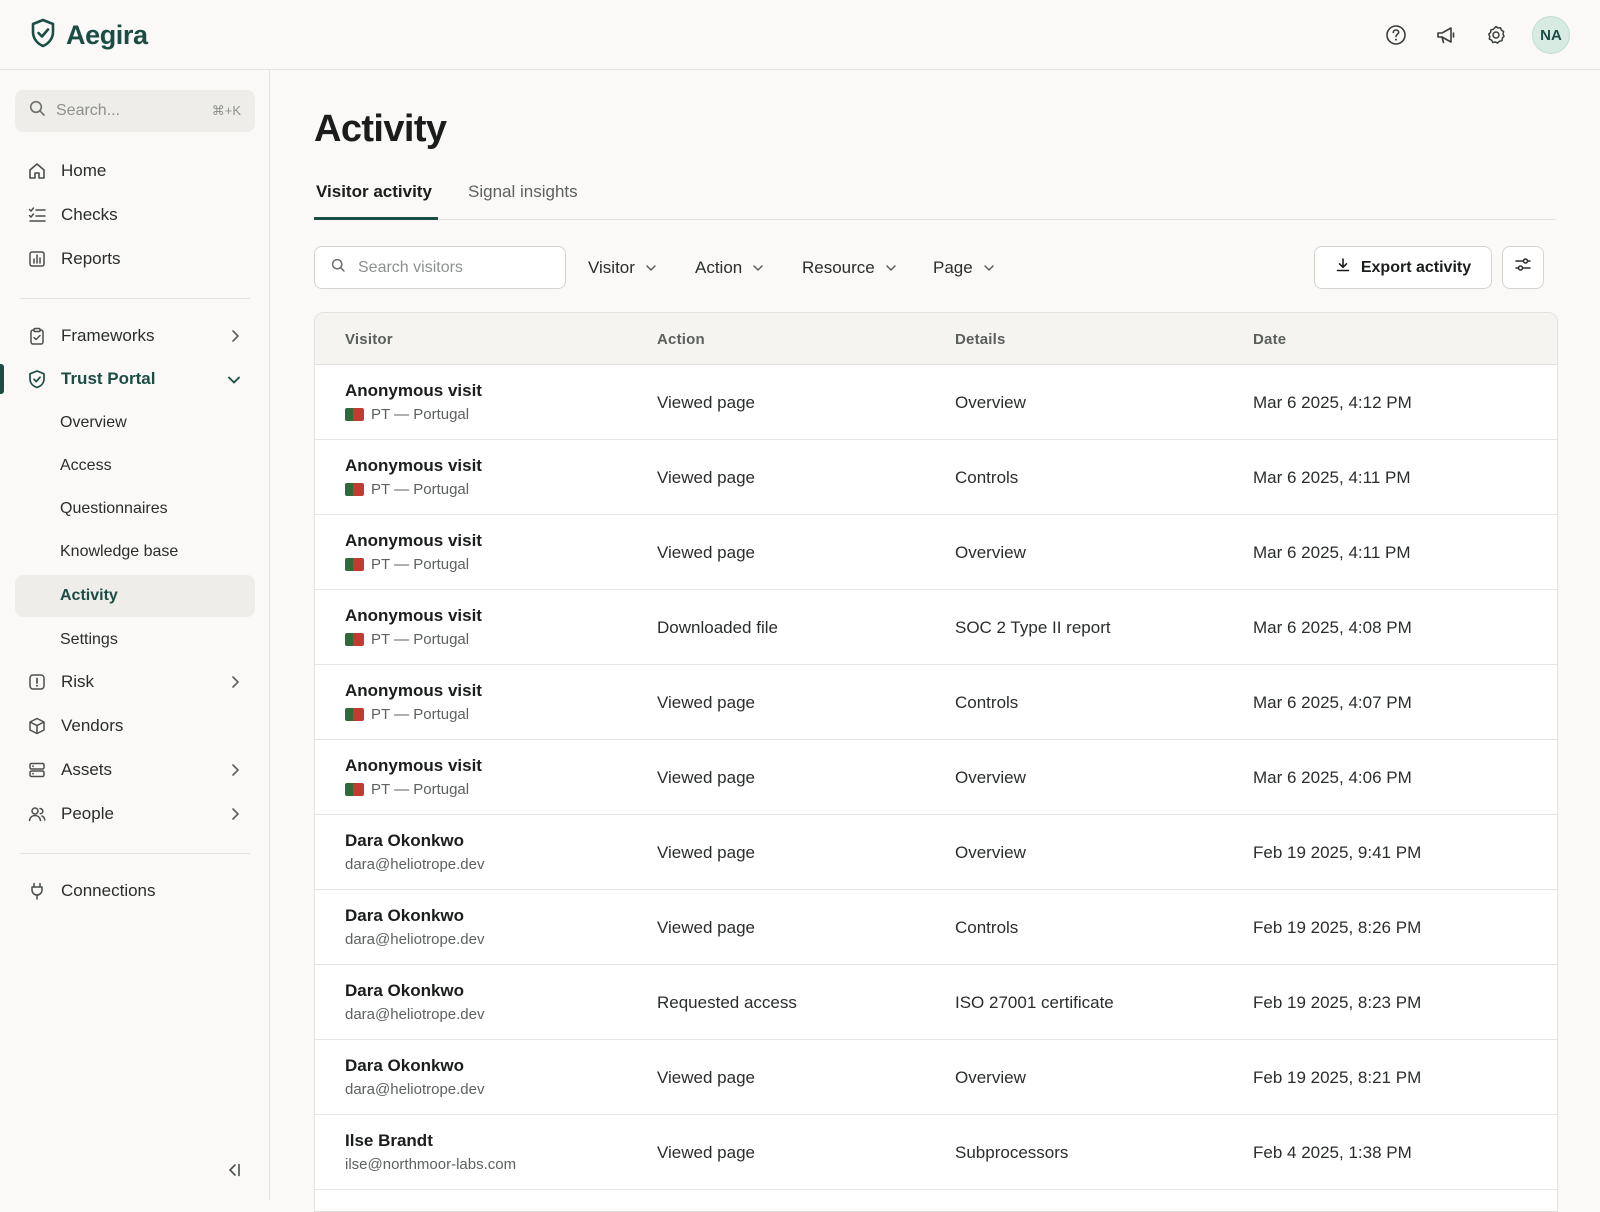 This screenshot has height=1212, width=1600. Describe the element at coordinates (37, 814) in the screenshot. I see `users-icon` at that location.